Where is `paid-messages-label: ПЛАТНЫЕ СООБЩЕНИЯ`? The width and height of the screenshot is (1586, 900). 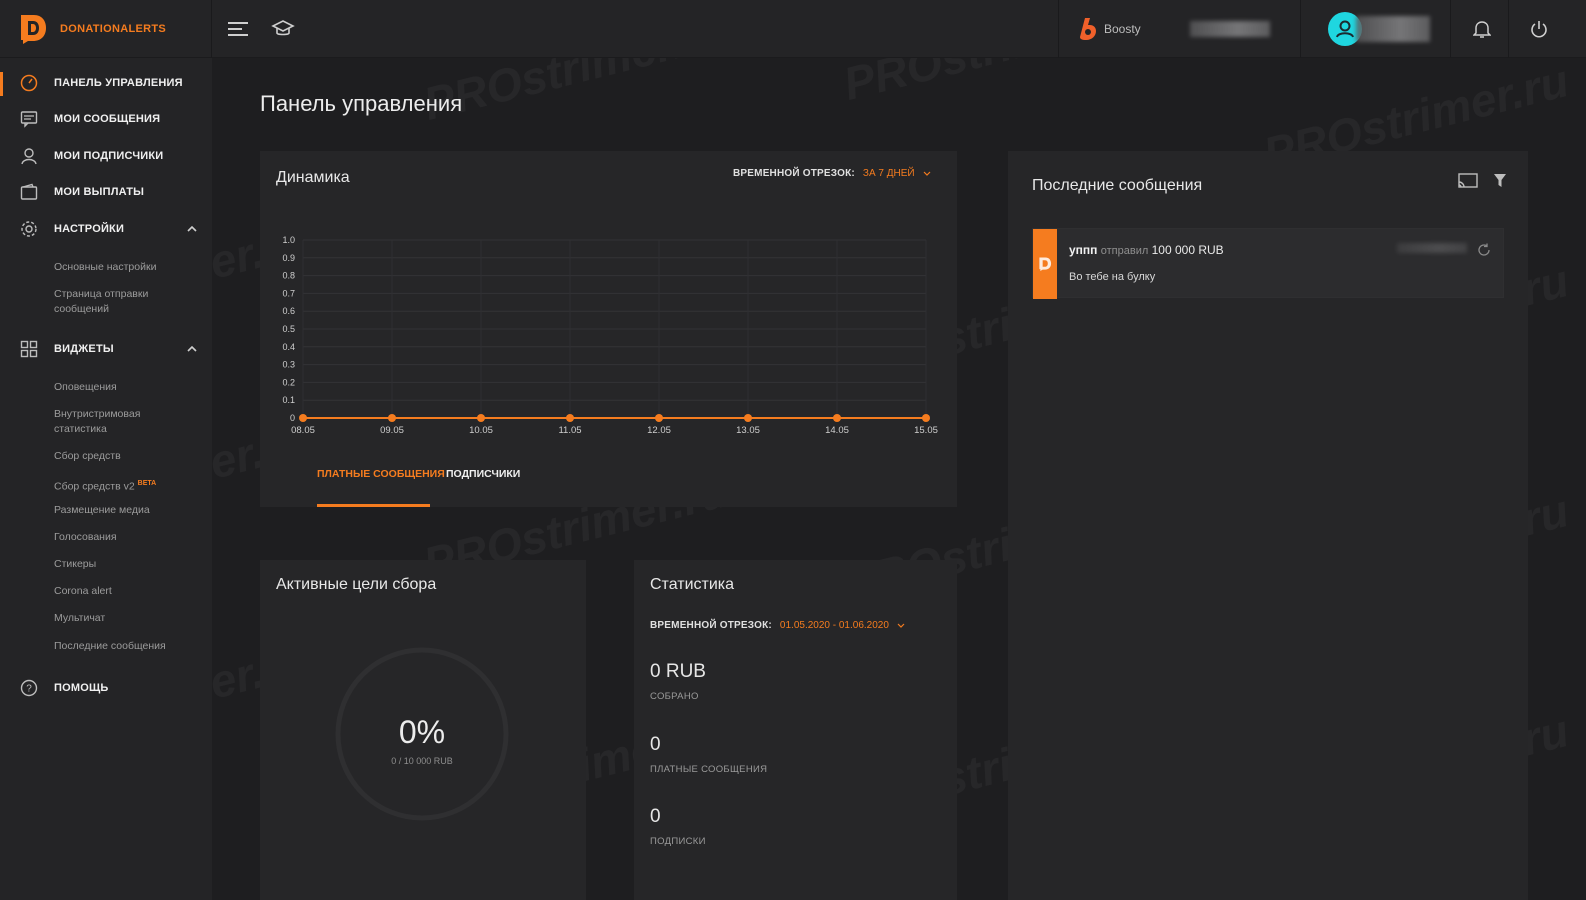
paid-messages-label: ПЛАТНЫЕ СООБЩЕНИЯ is located at coordinates (709, 769).